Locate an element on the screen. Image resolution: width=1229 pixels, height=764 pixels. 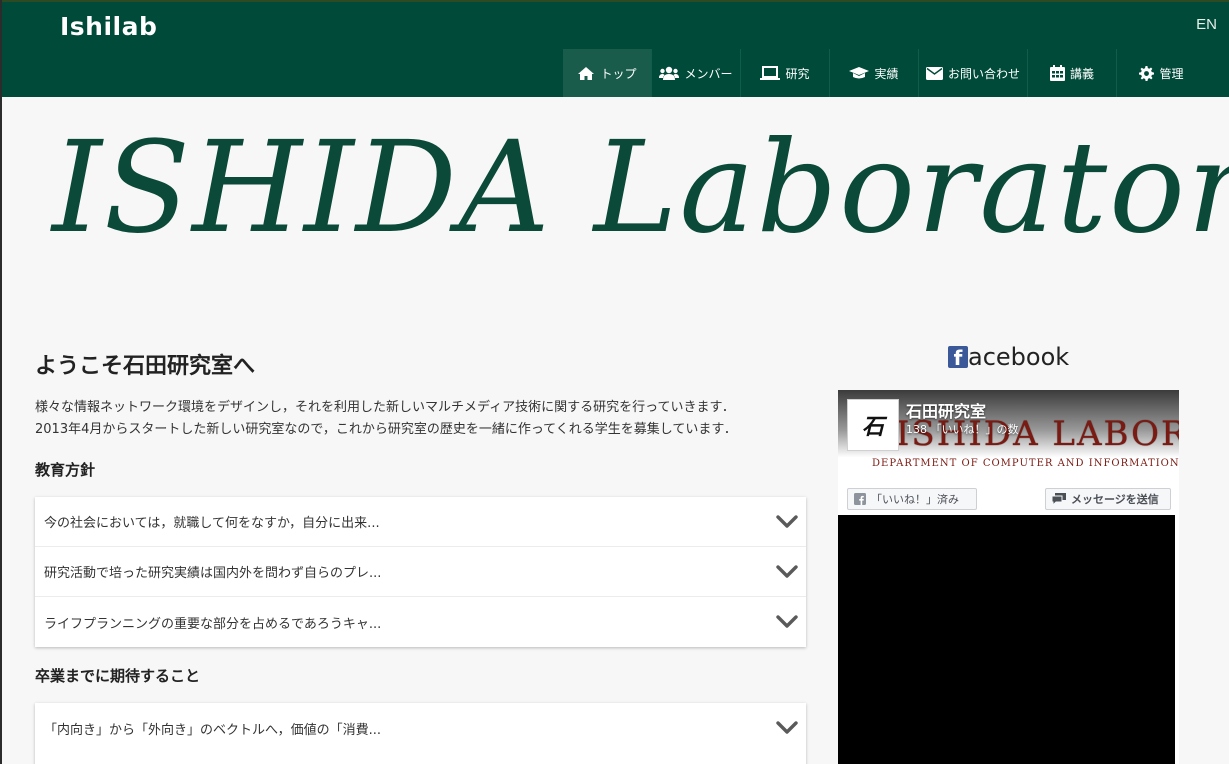
nav-item-research: 研究 is located at coordinates (785, 73).